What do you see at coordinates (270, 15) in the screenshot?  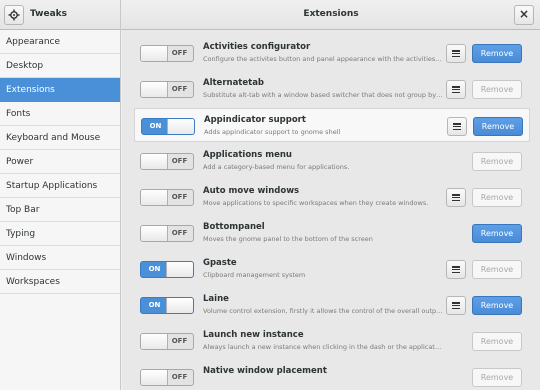 I see `header-bar: Tweaks Extensions ×` at bounding box center [270, 15].